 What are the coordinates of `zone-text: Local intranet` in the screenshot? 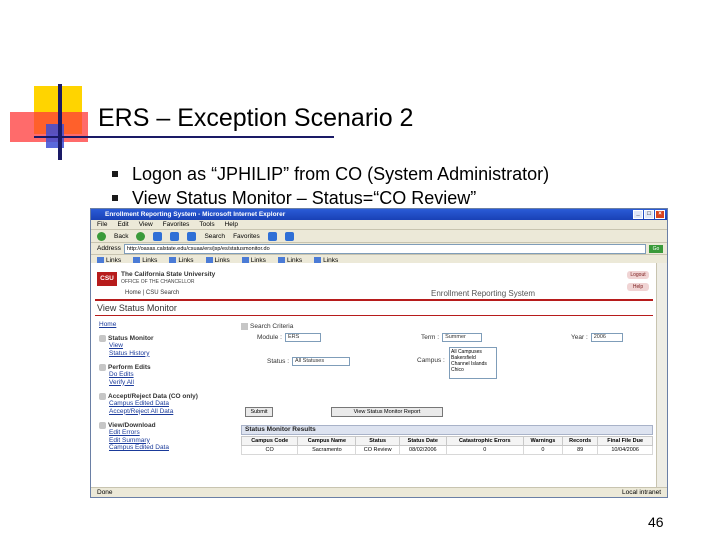 It's located at (641, 492).